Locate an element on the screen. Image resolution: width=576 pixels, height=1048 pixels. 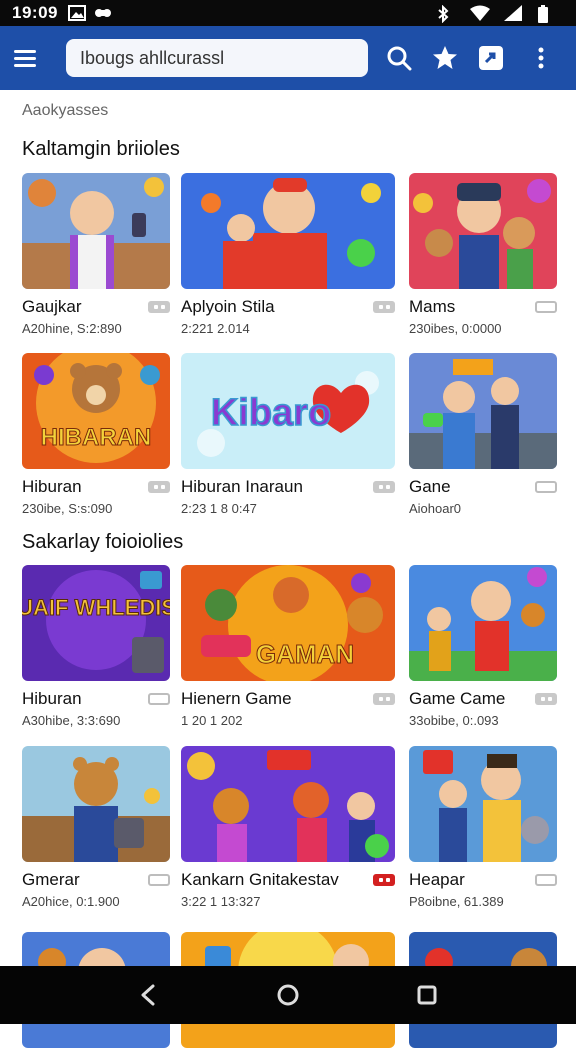
card-subtitle: P8oibne, 61.389 is located at coordinates (456, 901).